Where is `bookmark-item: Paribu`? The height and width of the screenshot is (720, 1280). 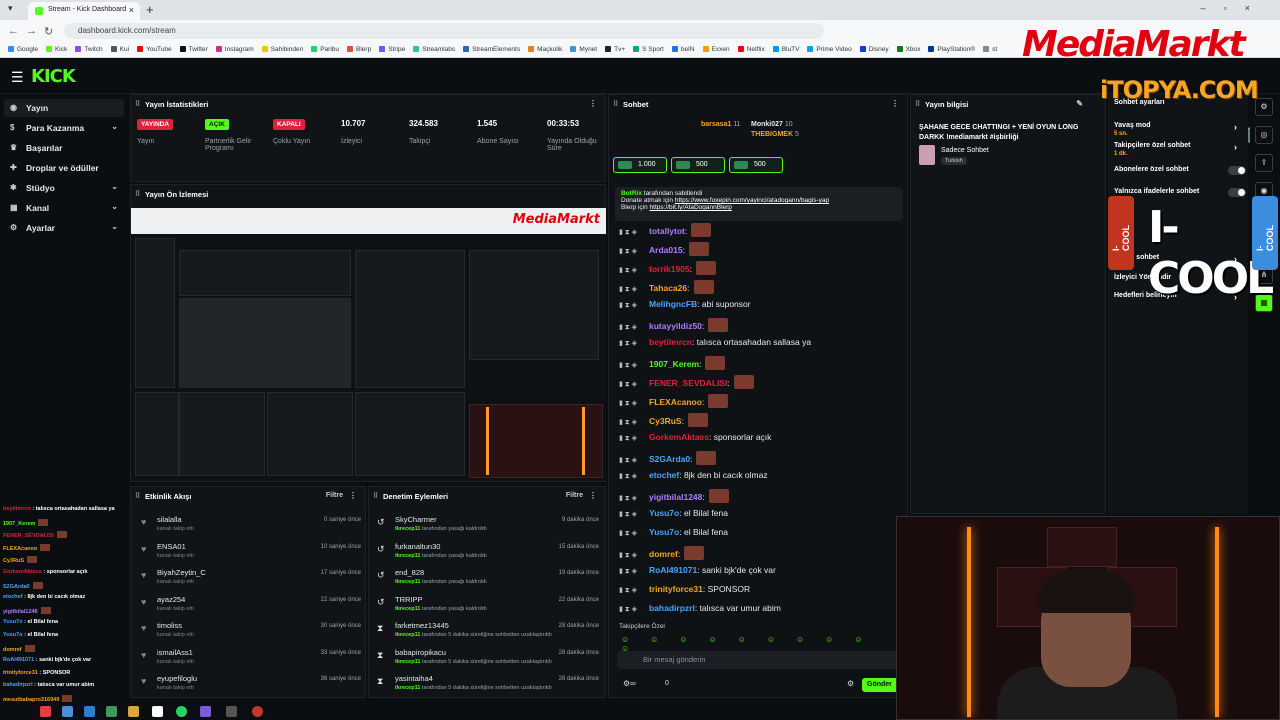 bookmark-item: Paribu is located at coordinates (325, 49).